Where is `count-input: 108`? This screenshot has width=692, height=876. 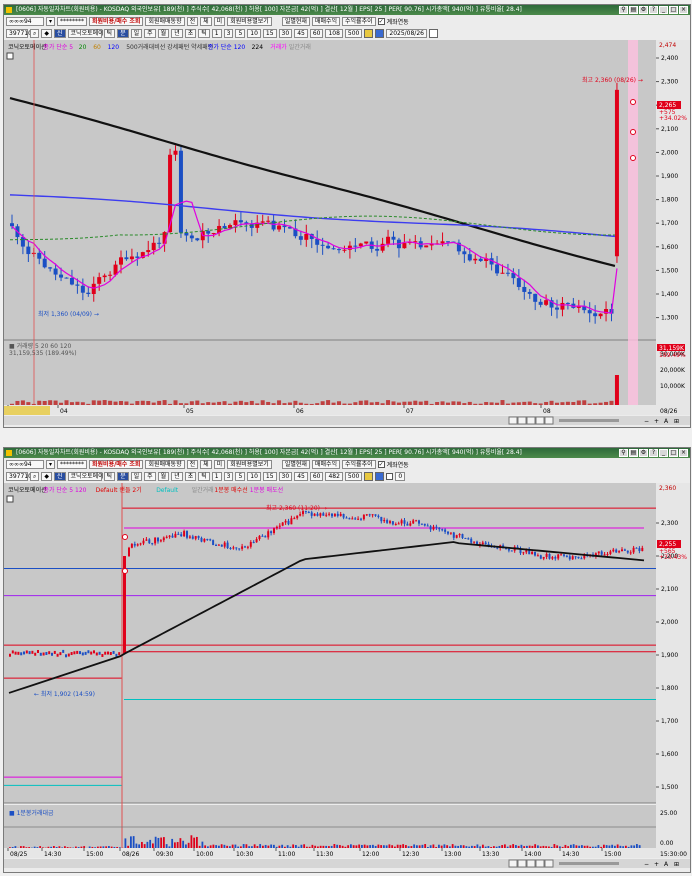
count-input: 108 is located at coordinates (334, 33).